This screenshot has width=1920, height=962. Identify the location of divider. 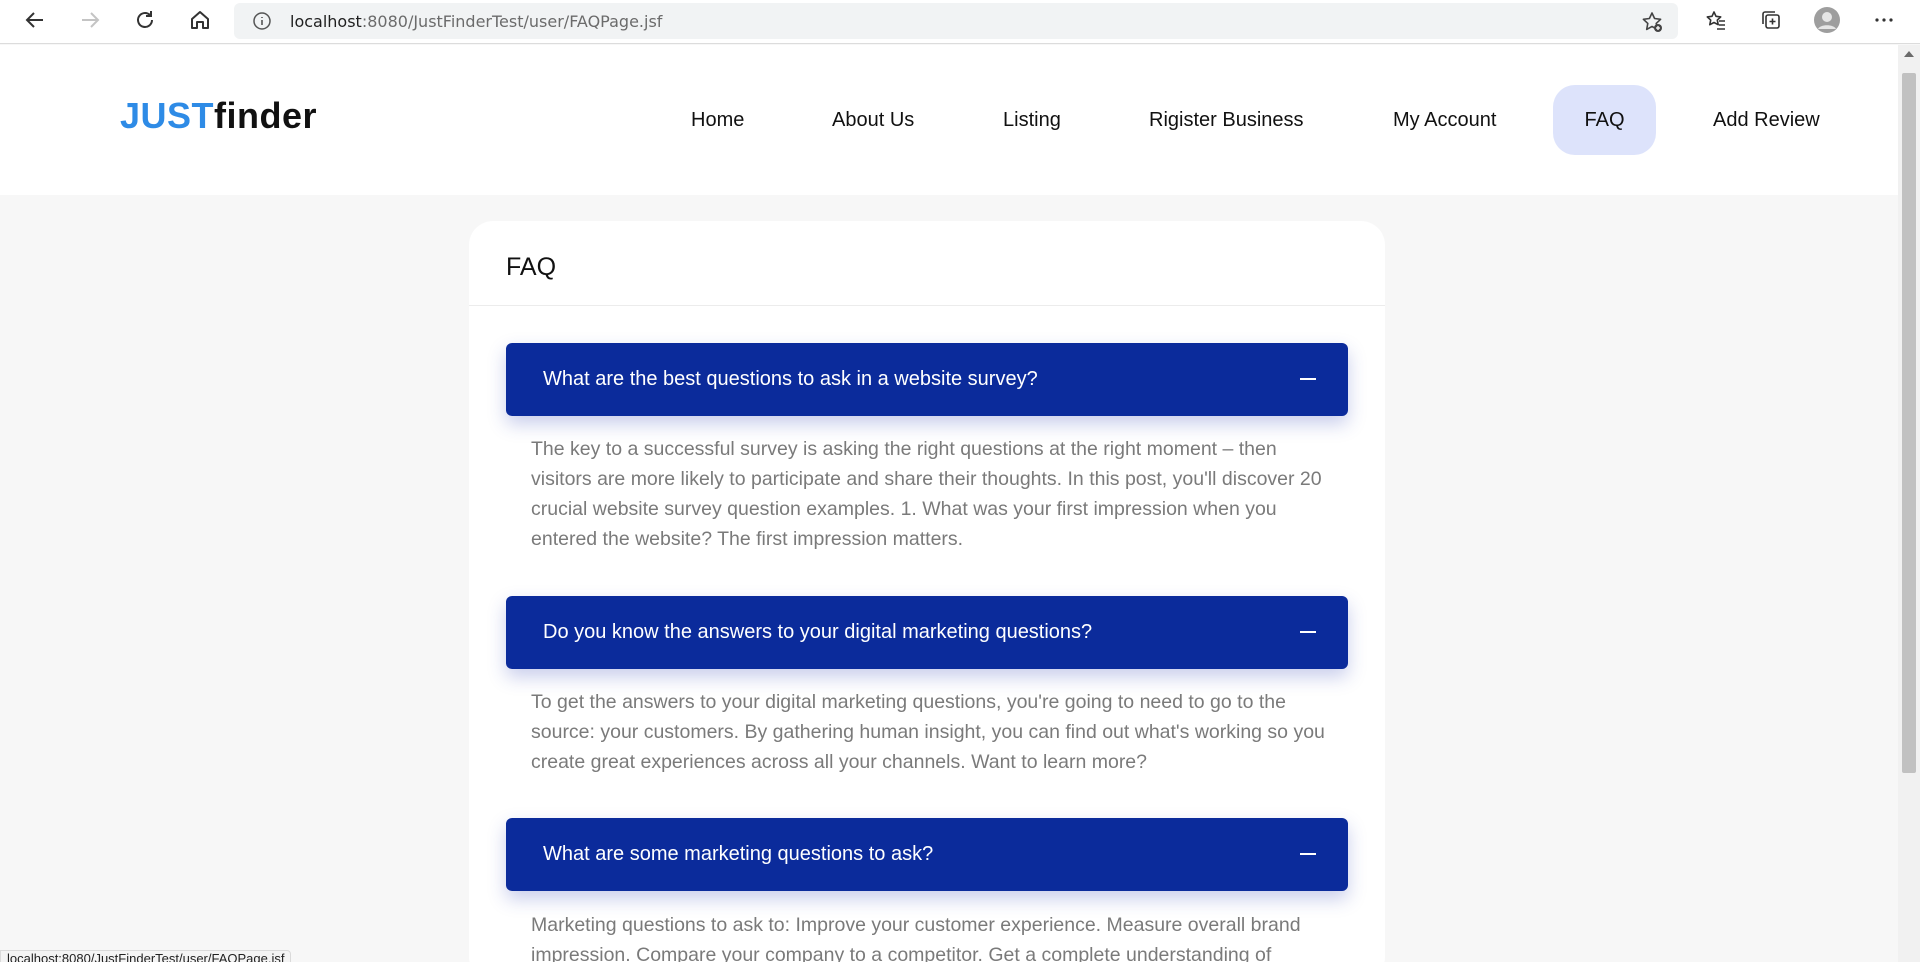
(927, 305).